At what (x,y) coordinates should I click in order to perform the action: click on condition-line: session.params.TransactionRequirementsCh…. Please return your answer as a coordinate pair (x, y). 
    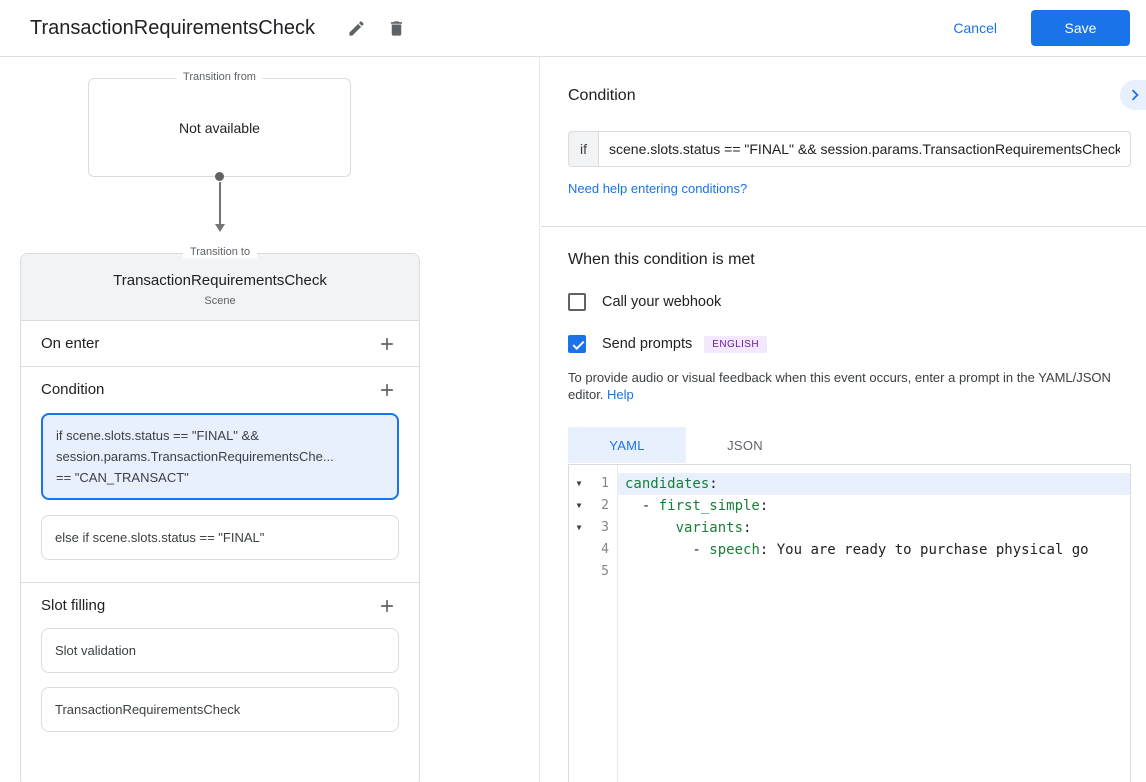
    Looking at the image, I should click on (195, 456).